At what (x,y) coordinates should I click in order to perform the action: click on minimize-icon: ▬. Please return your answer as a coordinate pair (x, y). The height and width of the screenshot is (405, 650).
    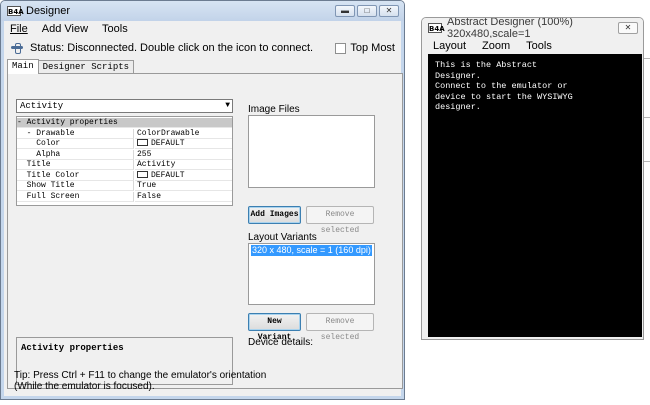
    Looking at the image, I should click on (345, 11).